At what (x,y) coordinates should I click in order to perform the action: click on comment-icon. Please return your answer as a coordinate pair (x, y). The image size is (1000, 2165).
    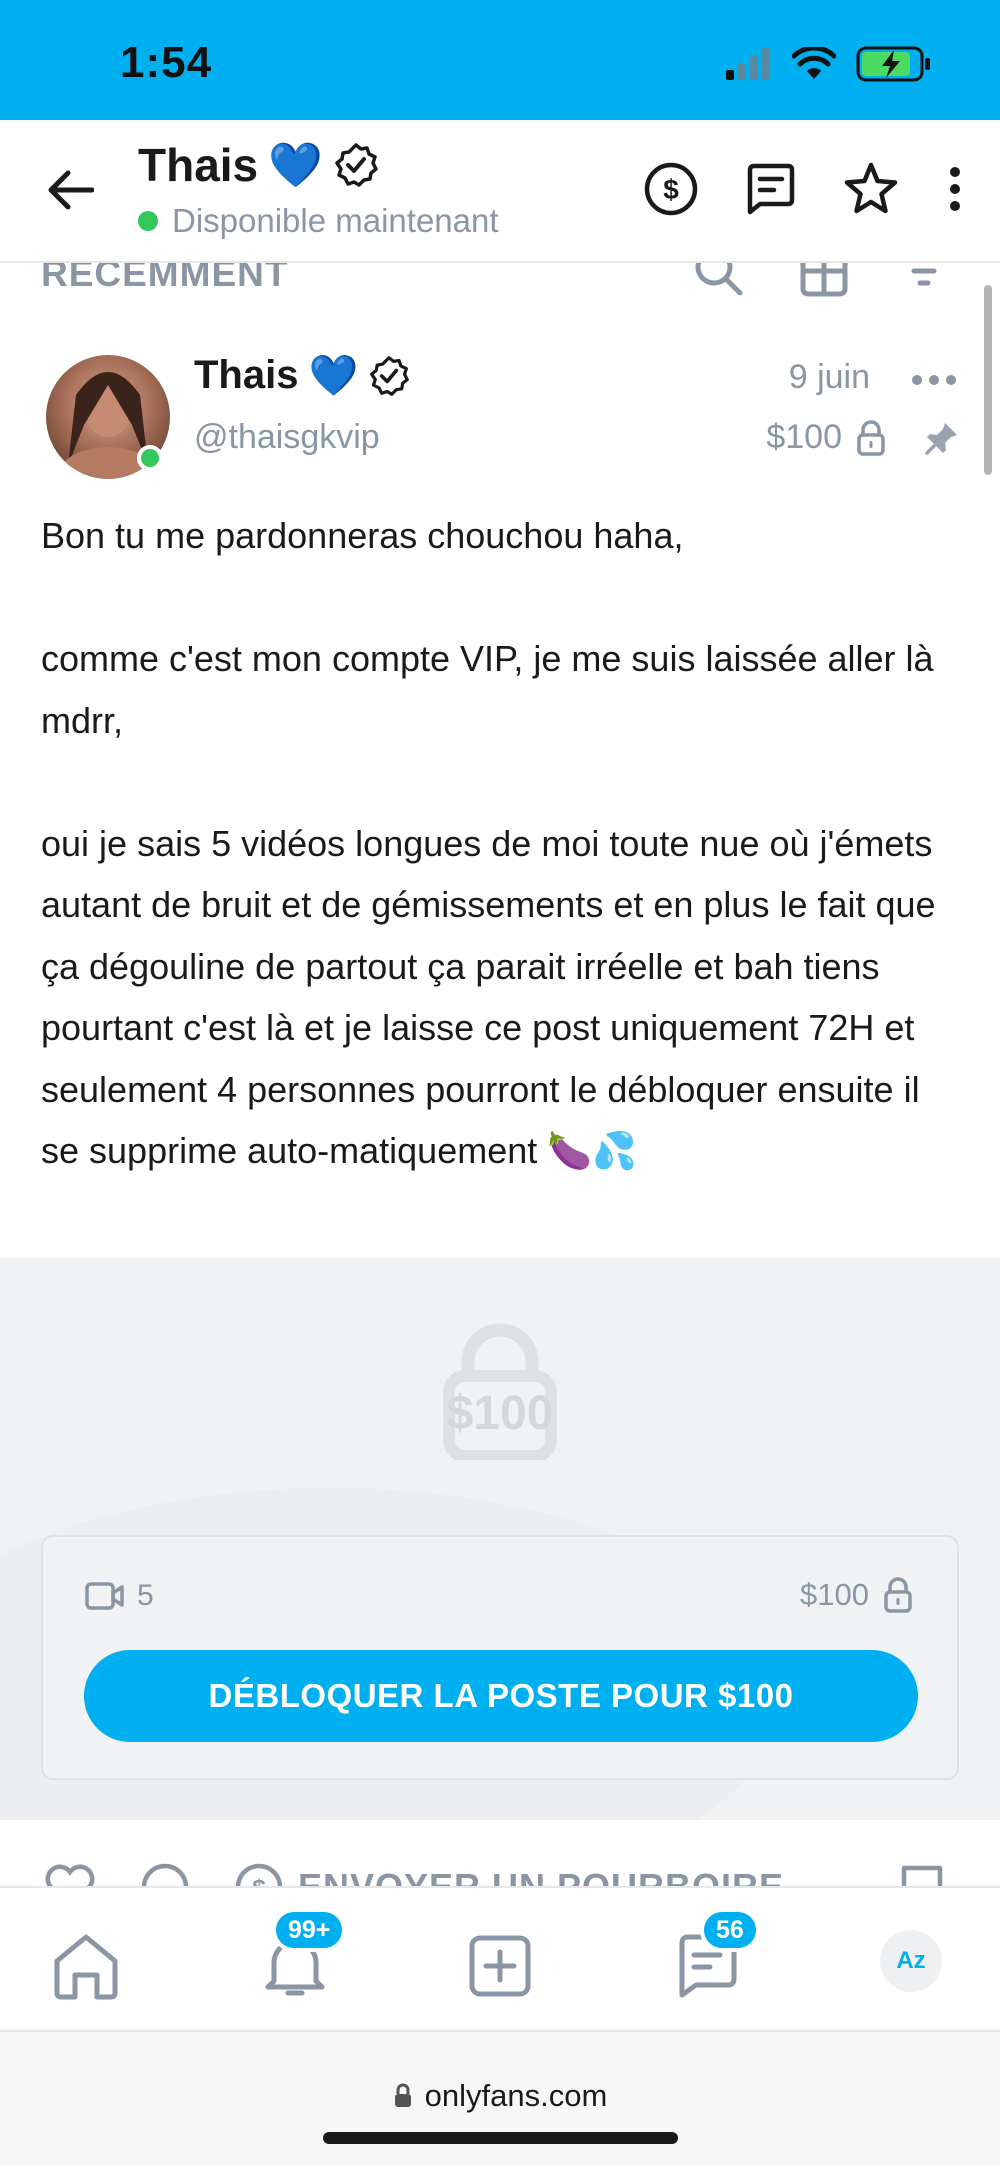
    Looking at the image, I should click on (165, 1874).